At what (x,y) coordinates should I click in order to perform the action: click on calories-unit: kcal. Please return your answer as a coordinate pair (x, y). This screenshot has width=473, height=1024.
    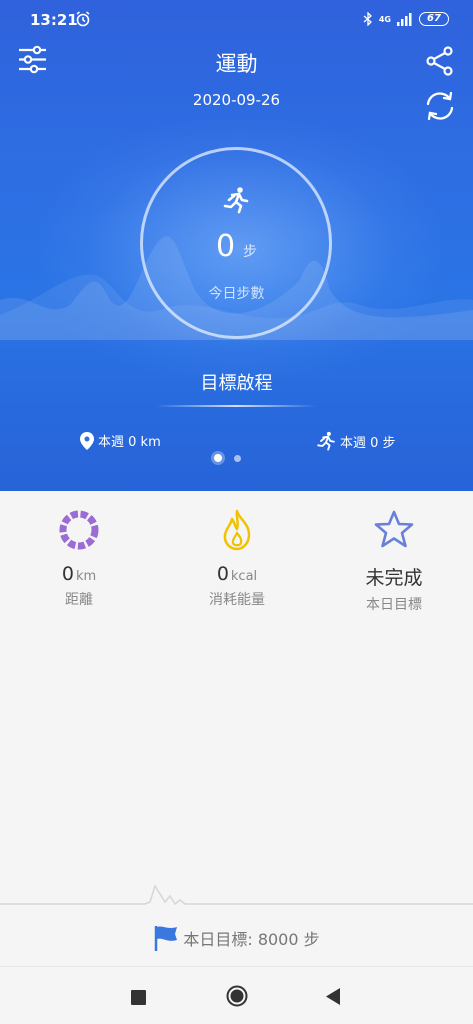
    Looking at the image, I should click on (244, 576).